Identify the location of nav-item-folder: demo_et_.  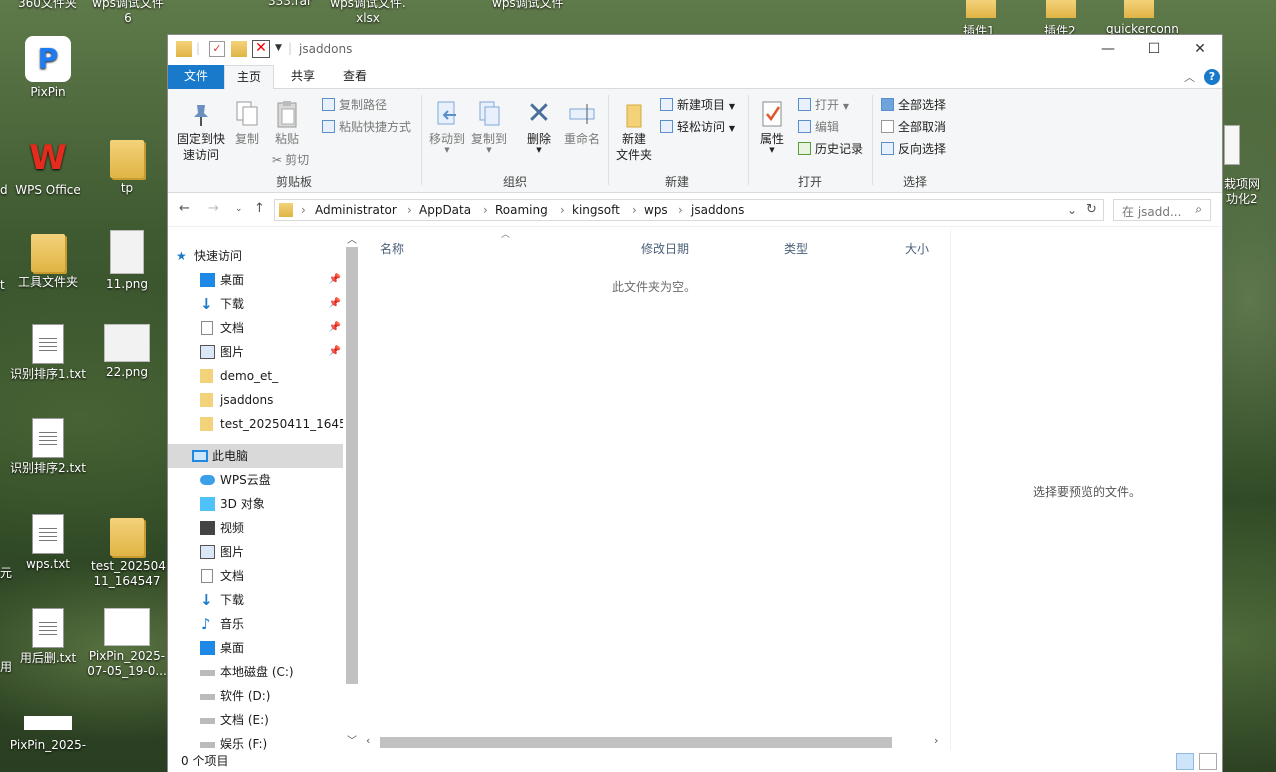
(255, 376).